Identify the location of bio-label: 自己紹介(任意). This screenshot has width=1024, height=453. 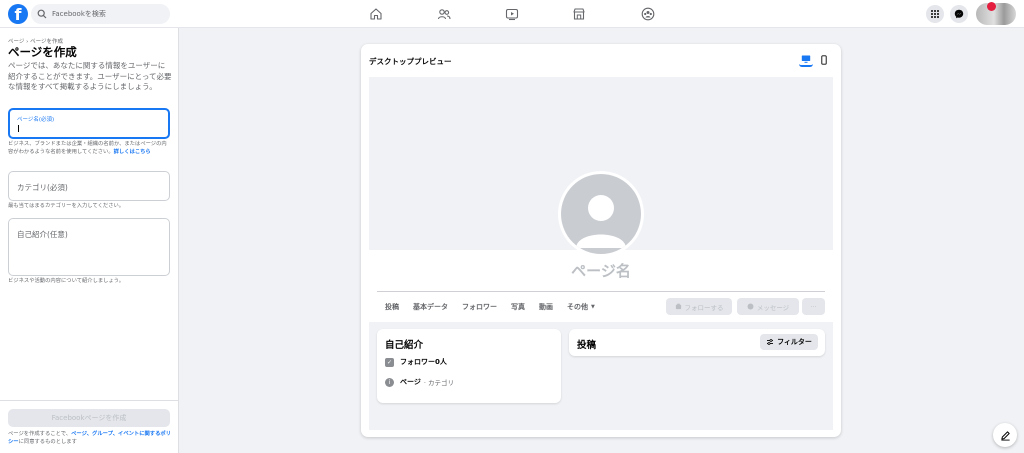
(42, 234).